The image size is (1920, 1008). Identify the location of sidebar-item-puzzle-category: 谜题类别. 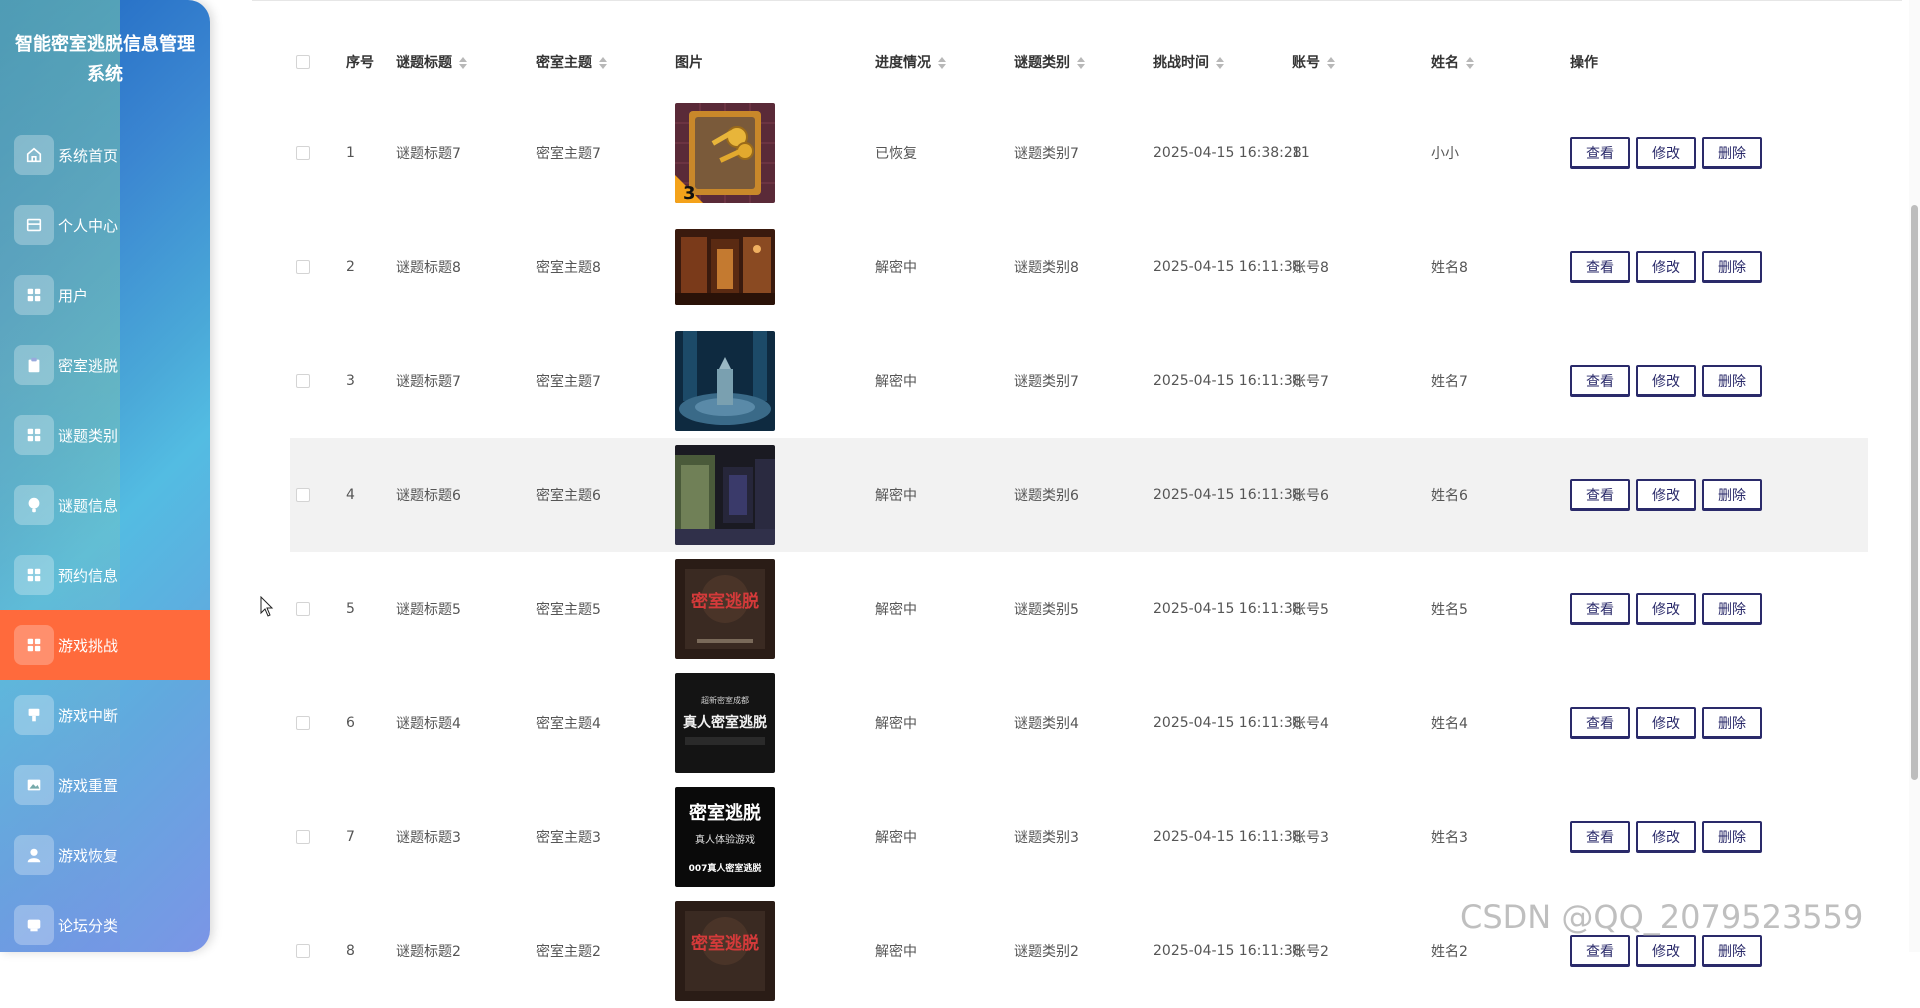
(105, 435).